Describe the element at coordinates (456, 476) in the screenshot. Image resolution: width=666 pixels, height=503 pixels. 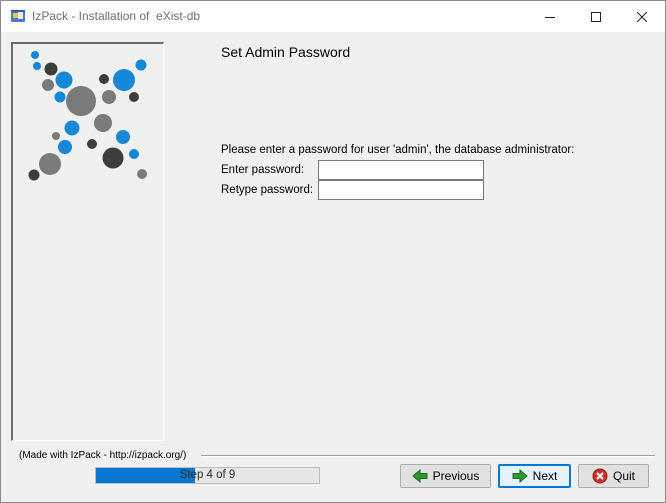
I see `previous-button-label: Previous` at that location.